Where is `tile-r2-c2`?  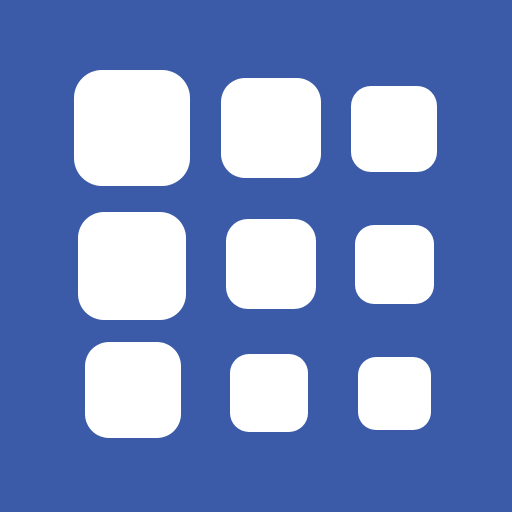
tile-r2-c2 is located at coordinates (271, 264).